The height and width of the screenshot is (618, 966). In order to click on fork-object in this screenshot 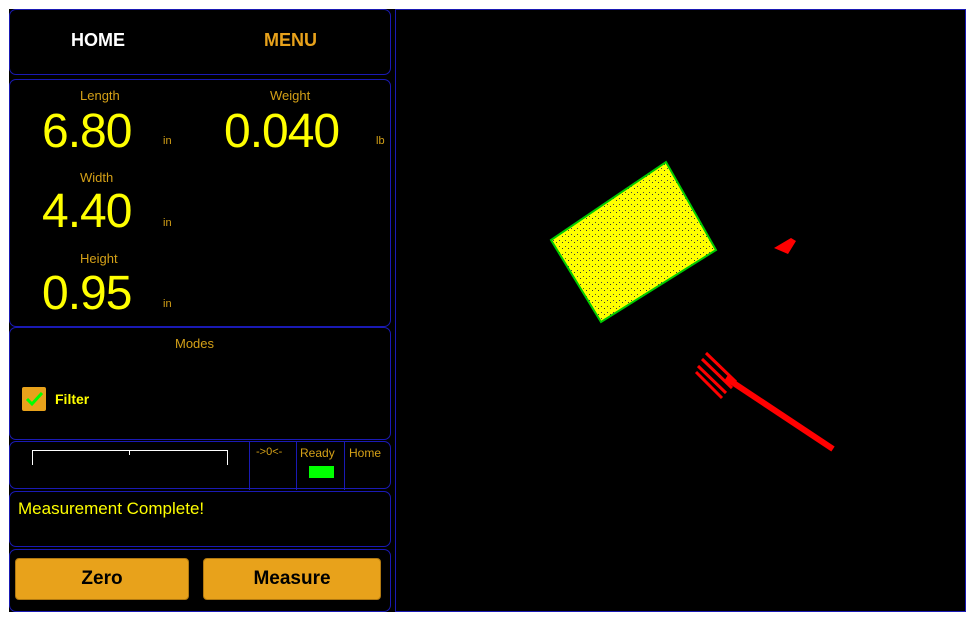, I will do `click(764, 401)`.